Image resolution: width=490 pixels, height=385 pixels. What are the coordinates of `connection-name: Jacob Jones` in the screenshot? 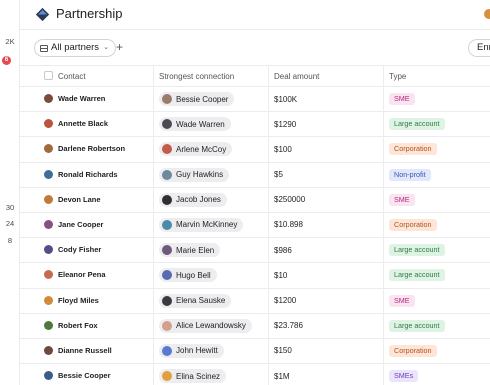 It's located at (198, 200).